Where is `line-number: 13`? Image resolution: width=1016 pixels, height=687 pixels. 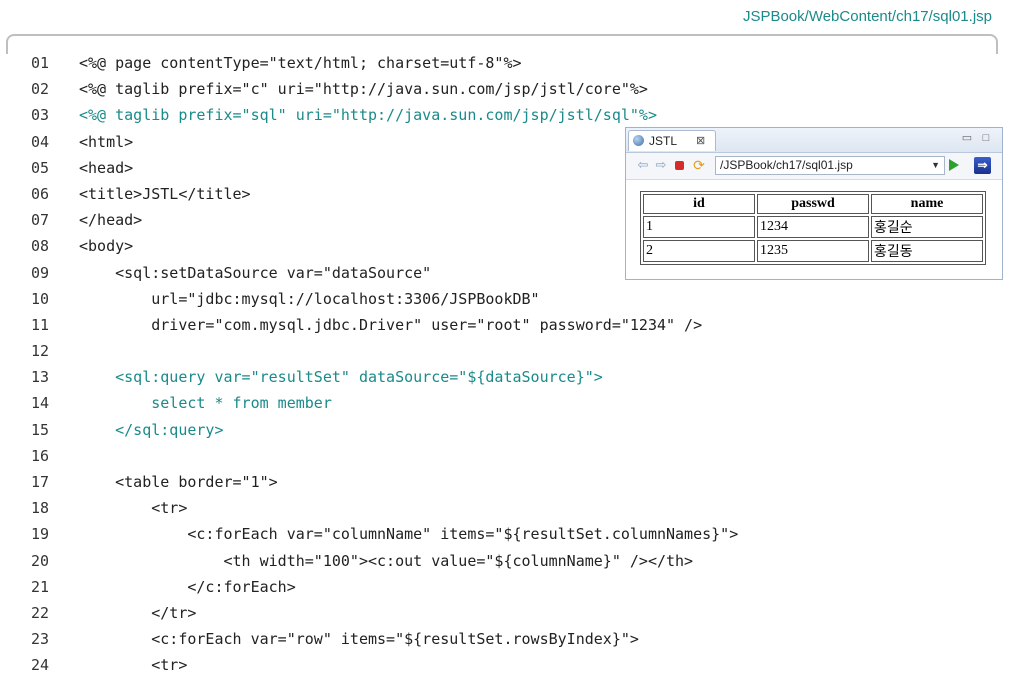 line-number: 13 is located at coordinates (40, 377).